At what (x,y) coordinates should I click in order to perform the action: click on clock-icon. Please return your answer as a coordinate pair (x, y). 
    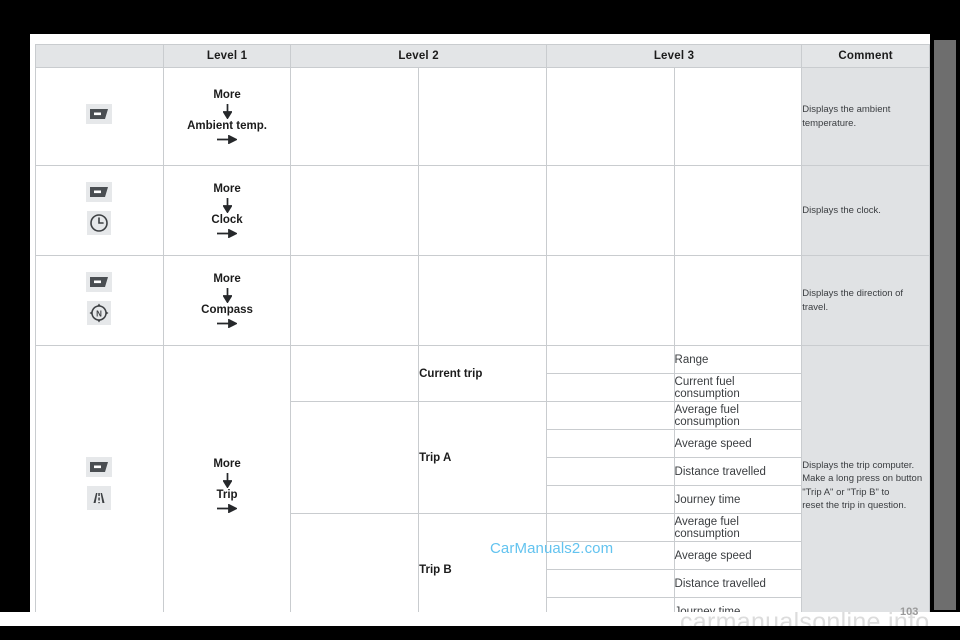
    Looking at the image, I should click on (99, 222).